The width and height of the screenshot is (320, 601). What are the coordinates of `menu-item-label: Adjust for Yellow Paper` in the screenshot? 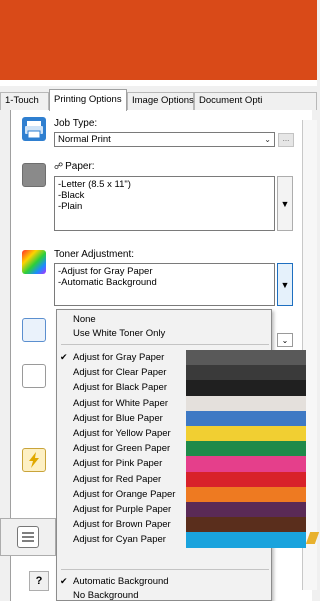 It's located at (122, 433).